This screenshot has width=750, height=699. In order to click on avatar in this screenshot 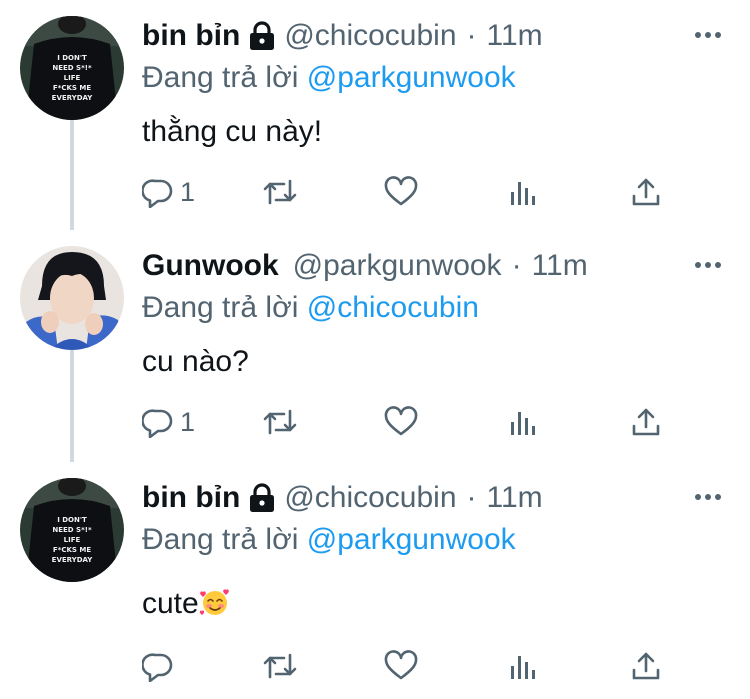, I will do `click(72, 298)`.